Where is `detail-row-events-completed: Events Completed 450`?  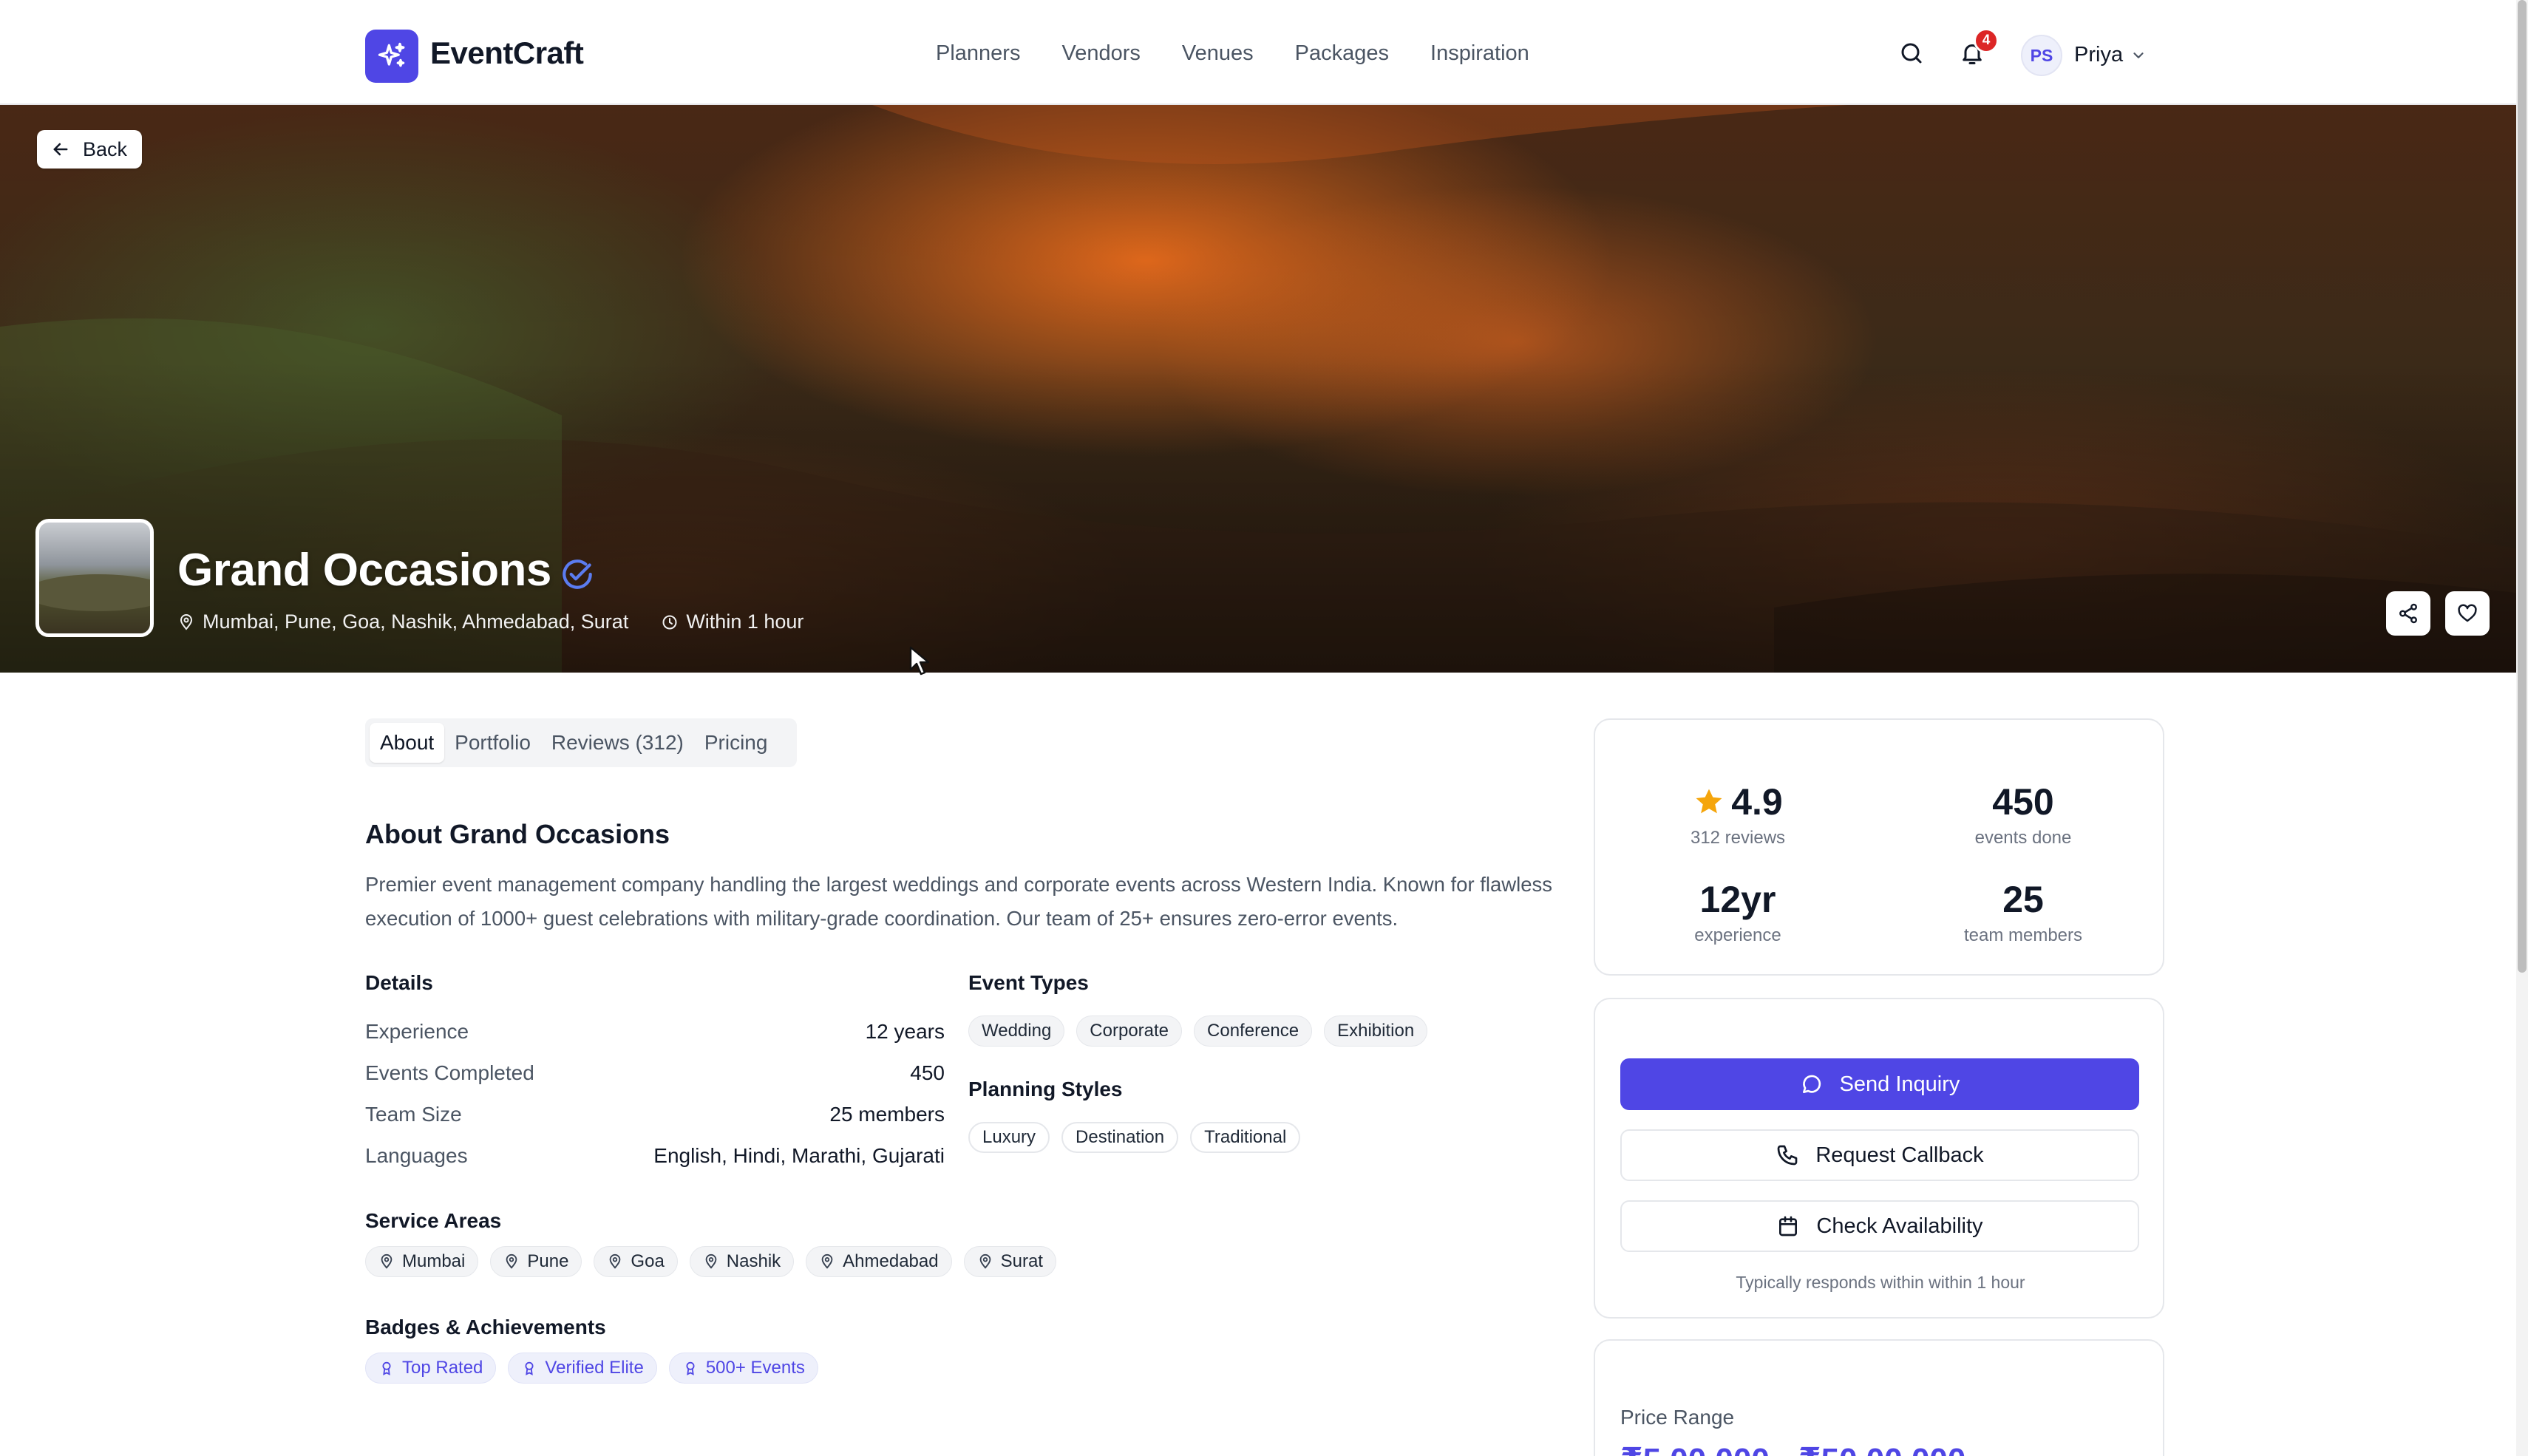
detail-row-events-completed: Events Completed 450 is located at coordinates (655, 1073).